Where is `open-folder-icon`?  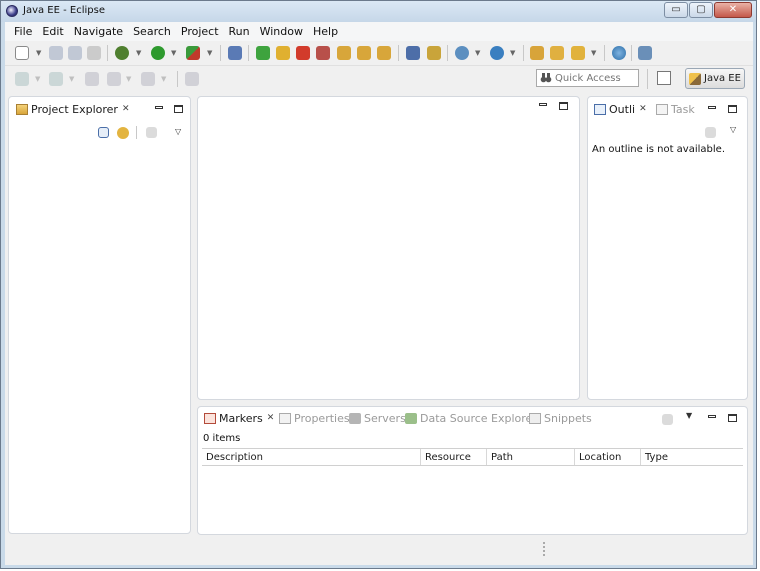 open-folder-icon is located at coordinates (557, 53).